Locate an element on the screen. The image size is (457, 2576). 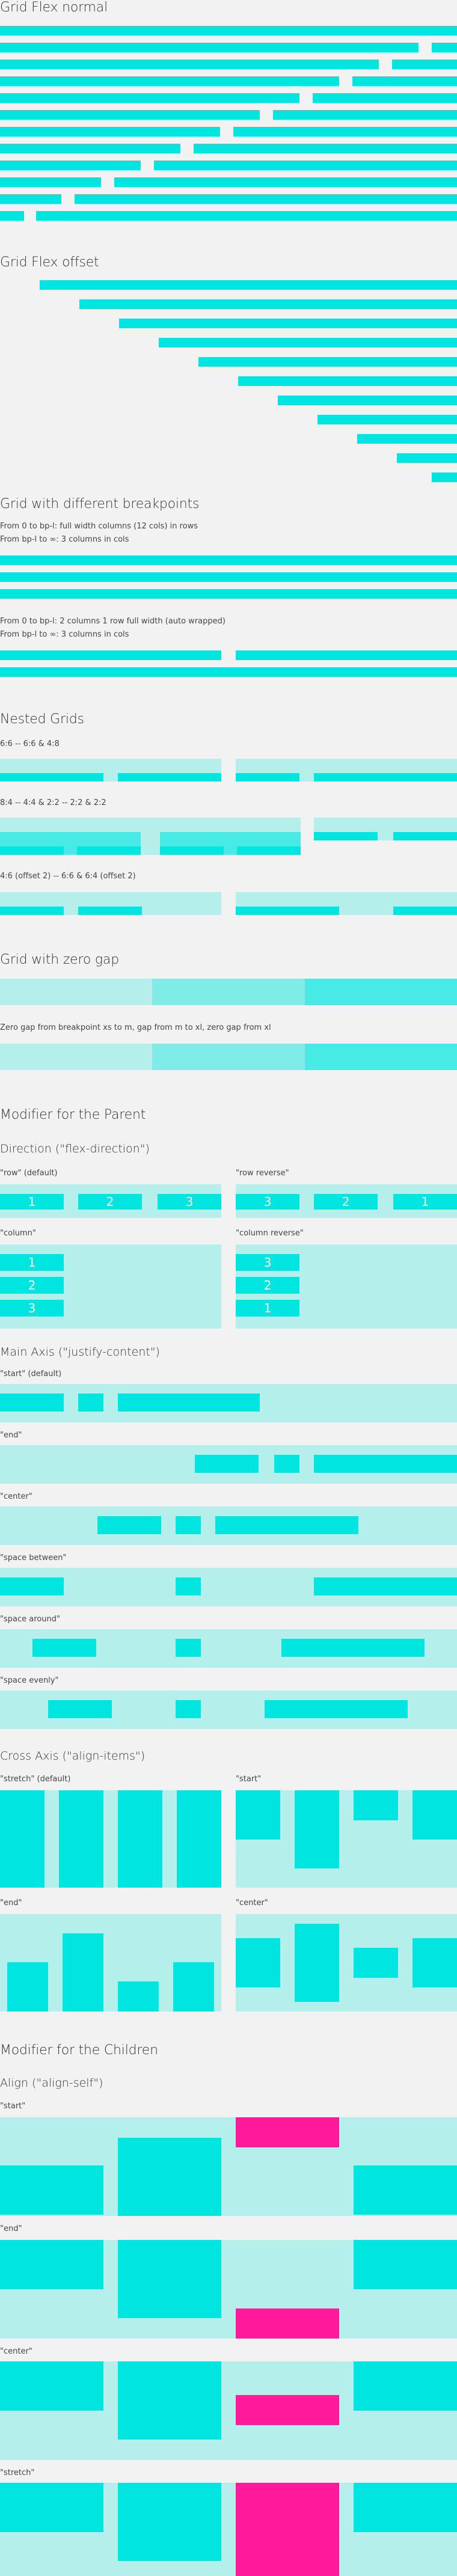
cross-axis-label: "end" is located at coordinates (11, 1903).